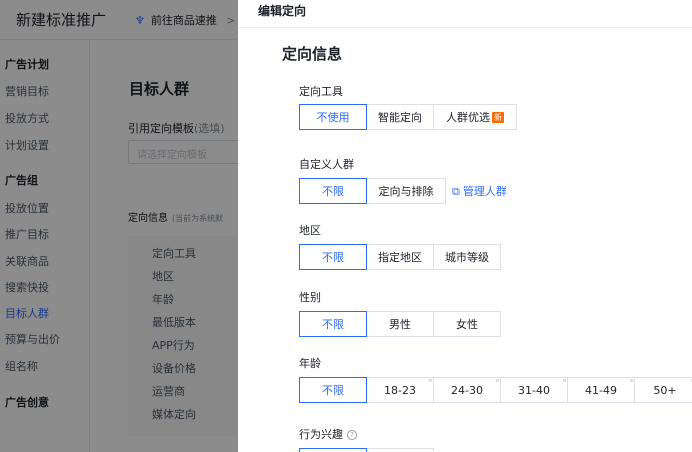  Describe the element at coordinates (321, 434) in the screenshot. I see `interest-label-text: 行为兴趣` at that location.